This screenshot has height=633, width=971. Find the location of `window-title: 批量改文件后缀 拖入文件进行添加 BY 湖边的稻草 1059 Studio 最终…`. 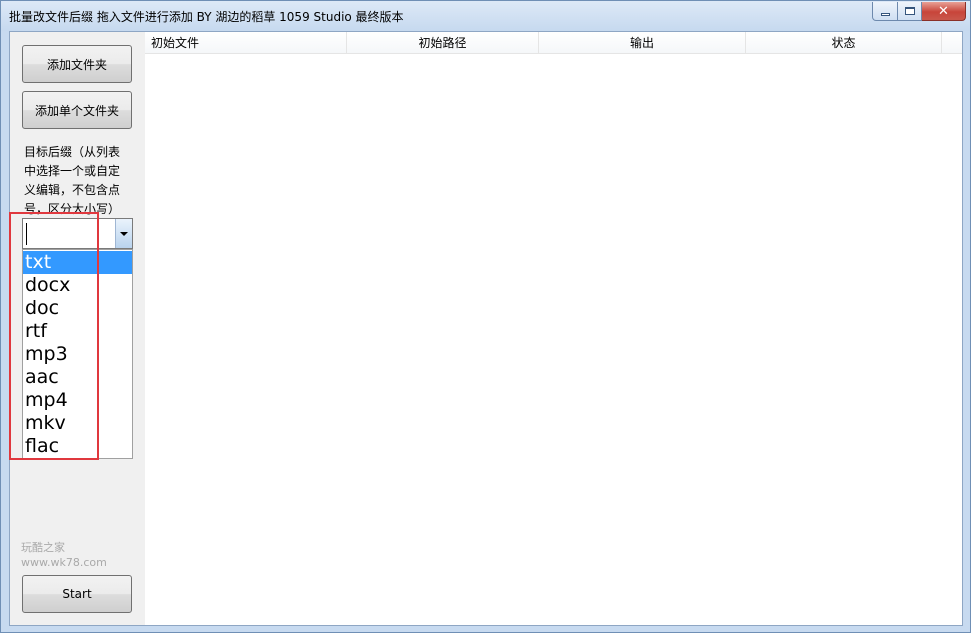

window-title: 批量改文件后缀 拖入文件进行添加 BY 湖边的稻草 1059 Studio 最终… is located at coordinates (206, 17).